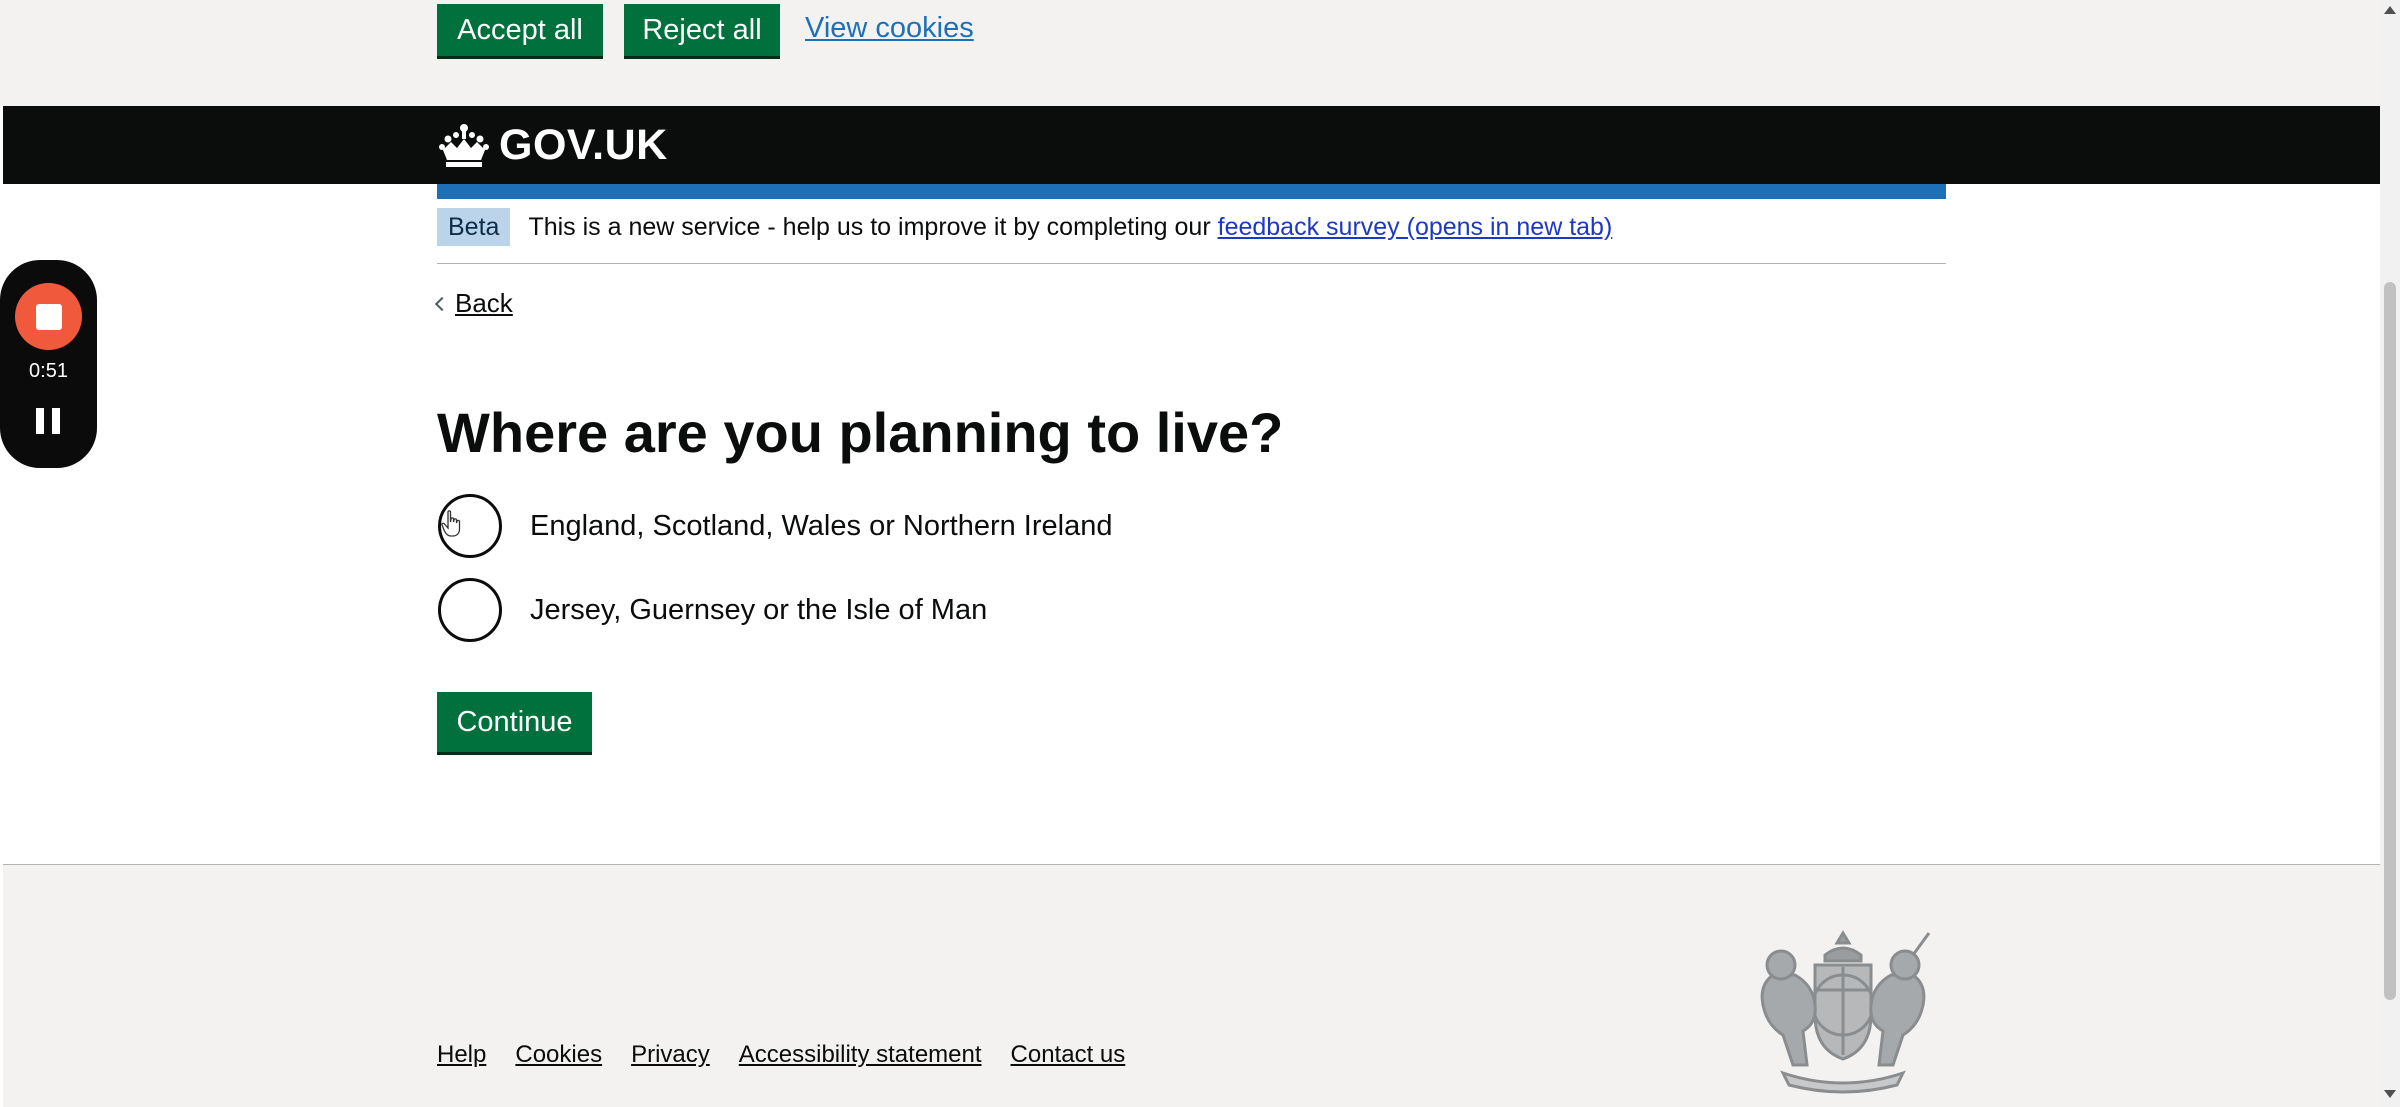 This screenshot has height=1107, width=2400. What do you see at coordinates (464, 145) in the screenshot?
I see `crown-icon` at bounding box center [464, 145].